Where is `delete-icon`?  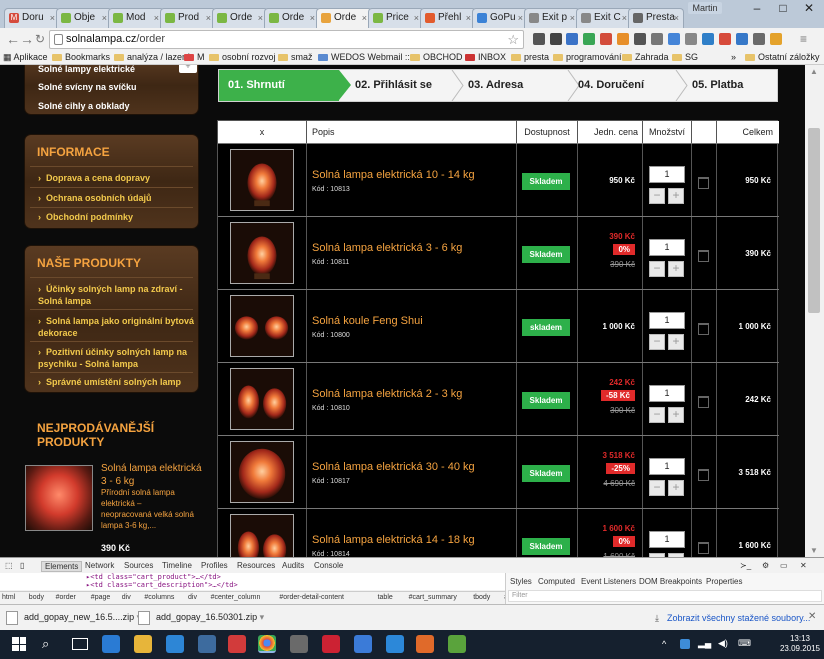
delete-icon is located at coordinates (703, 329).